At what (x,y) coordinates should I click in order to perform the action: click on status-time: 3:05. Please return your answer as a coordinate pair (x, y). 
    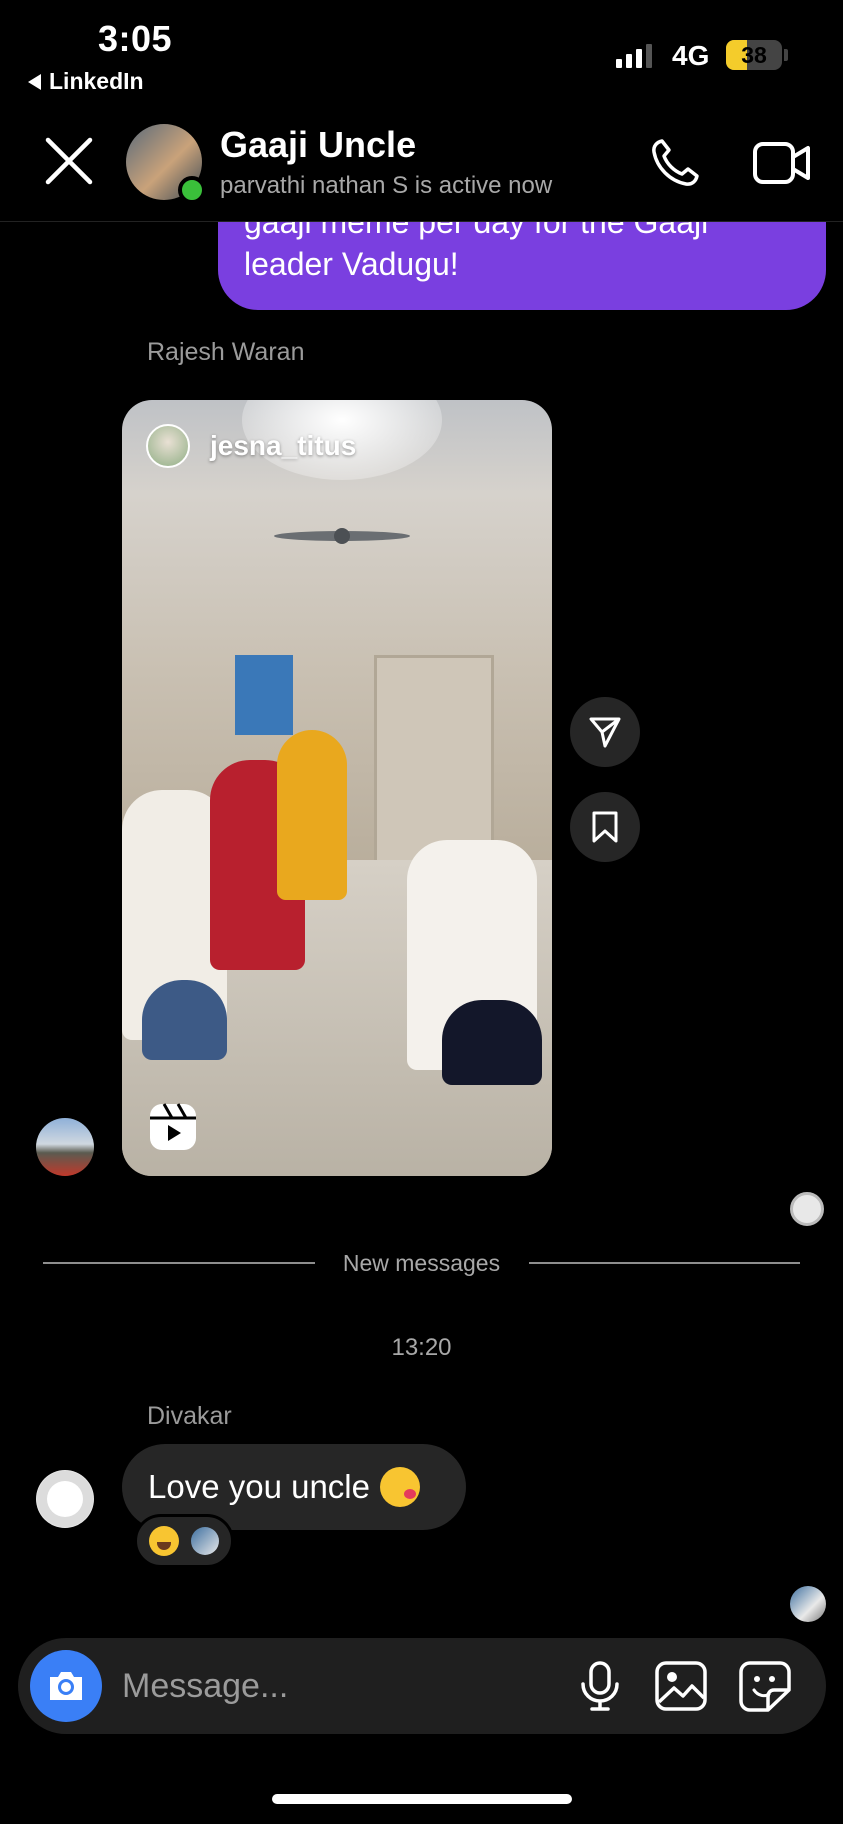
    Looking at the image, I should click on (135, 38).